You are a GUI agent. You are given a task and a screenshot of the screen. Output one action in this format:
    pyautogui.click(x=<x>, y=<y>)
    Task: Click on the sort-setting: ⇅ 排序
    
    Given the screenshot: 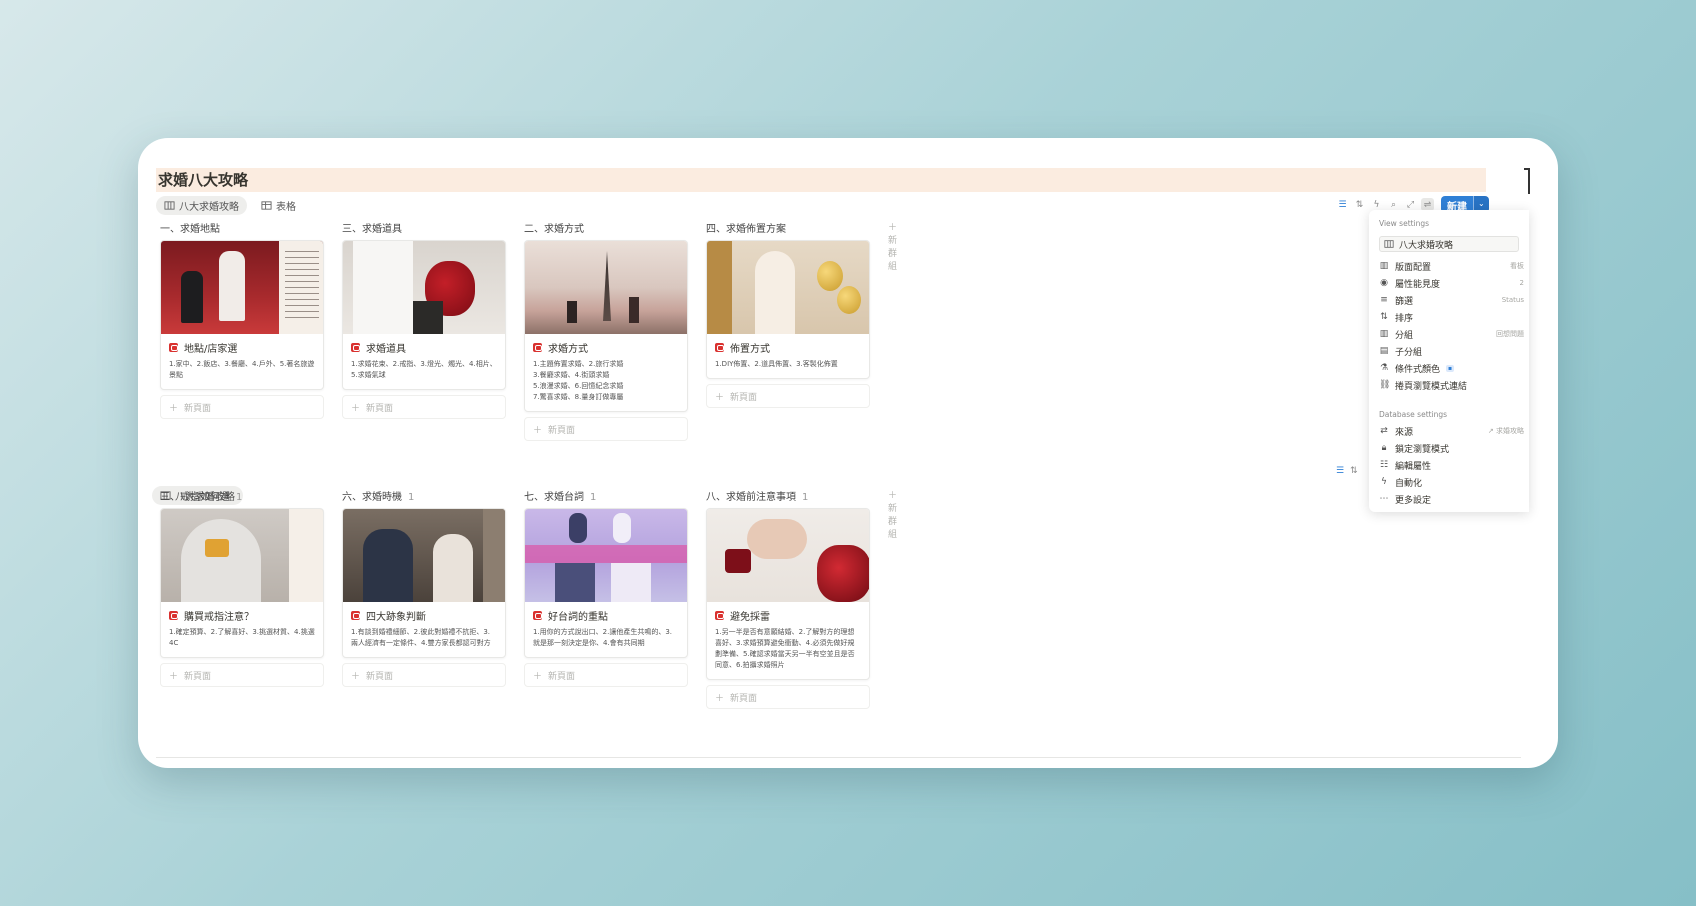 What is the action you would take?
    pyautogui.click(x=1451, y=317)
    